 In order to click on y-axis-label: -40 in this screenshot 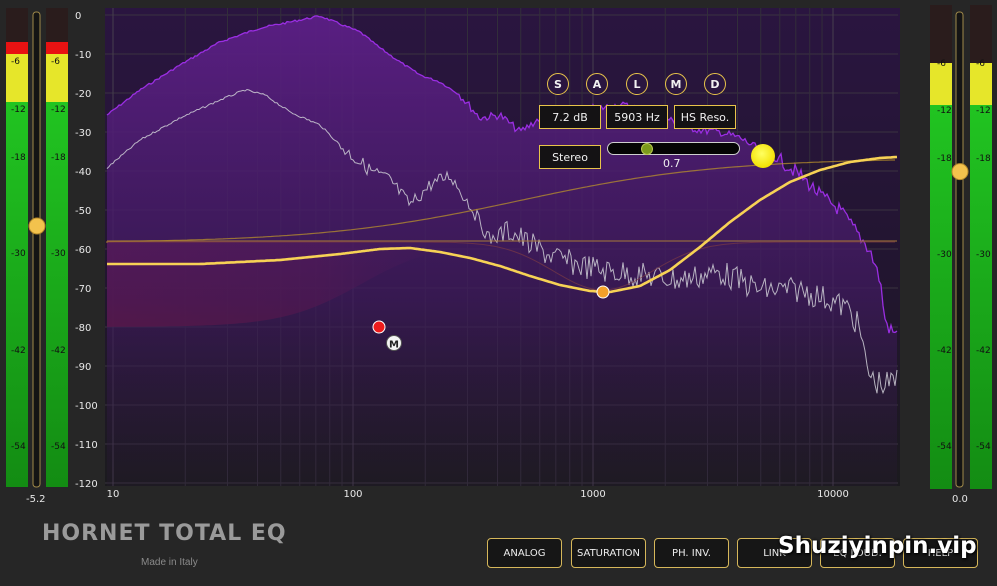, I will do `click(83, 172)`.